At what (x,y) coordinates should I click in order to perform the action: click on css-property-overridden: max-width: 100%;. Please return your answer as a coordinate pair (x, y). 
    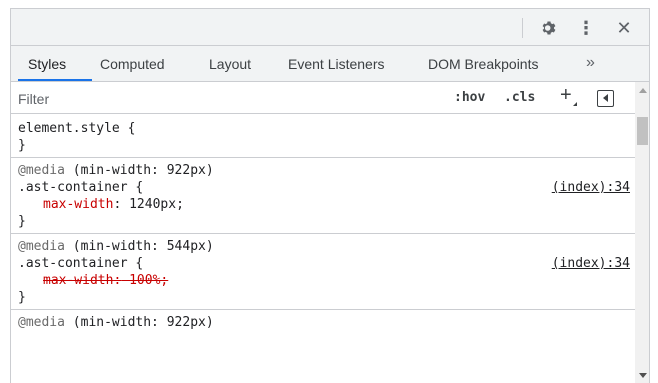
    Looking at the image, I should click on (322, 280).